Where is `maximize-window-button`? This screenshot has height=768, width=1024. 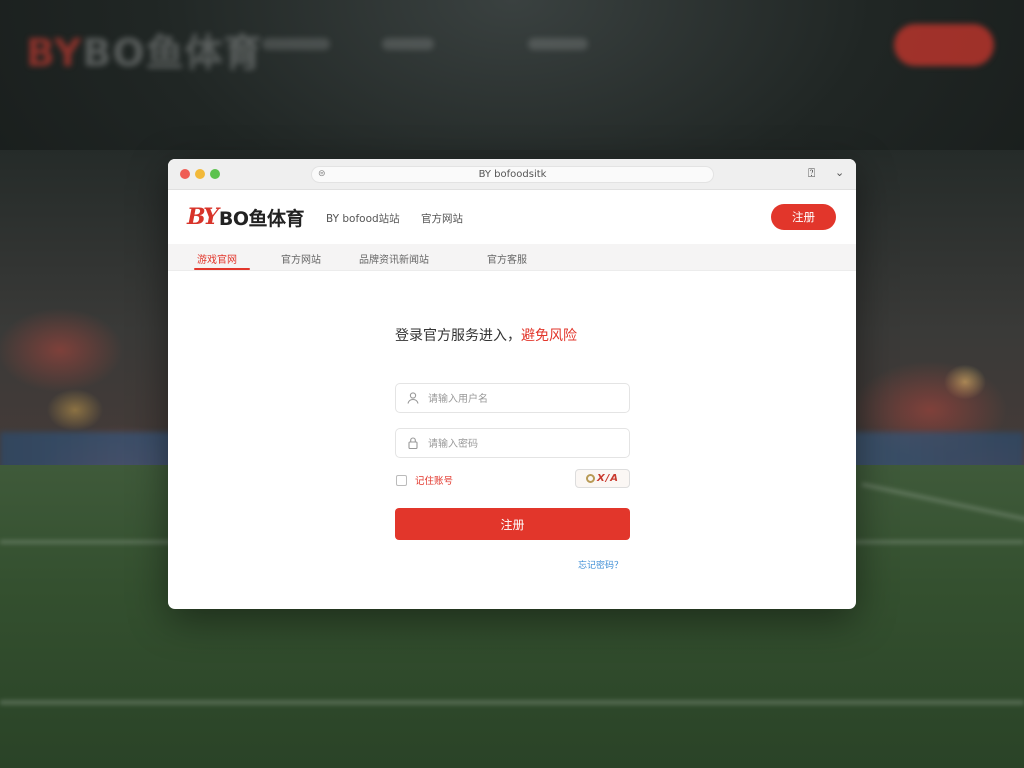 maximize-window-button is located at coordinates (215, 174).